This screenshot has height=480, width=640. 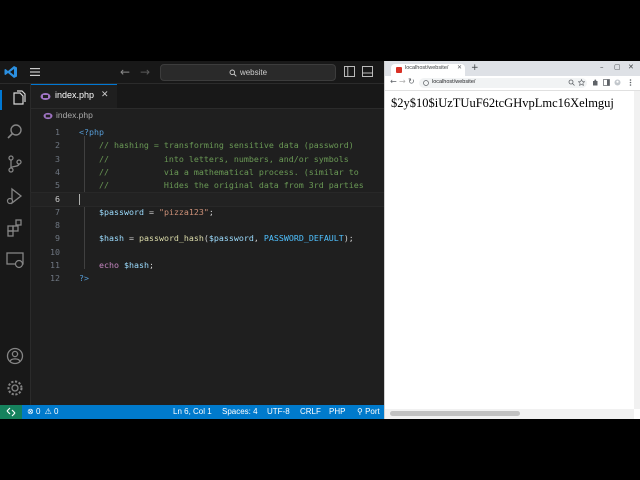 I want to click on code-line: 11 echo $hash;, so click(x=208, y=265).